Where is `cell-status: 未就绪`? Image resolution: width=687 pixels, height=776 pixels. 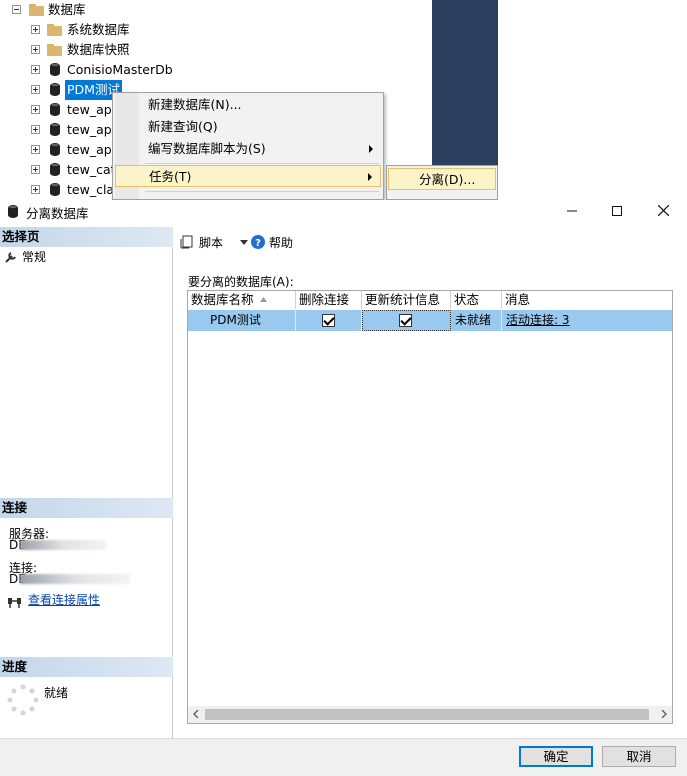
cell-status: 未就绪 is located at coordinates (476, 320).